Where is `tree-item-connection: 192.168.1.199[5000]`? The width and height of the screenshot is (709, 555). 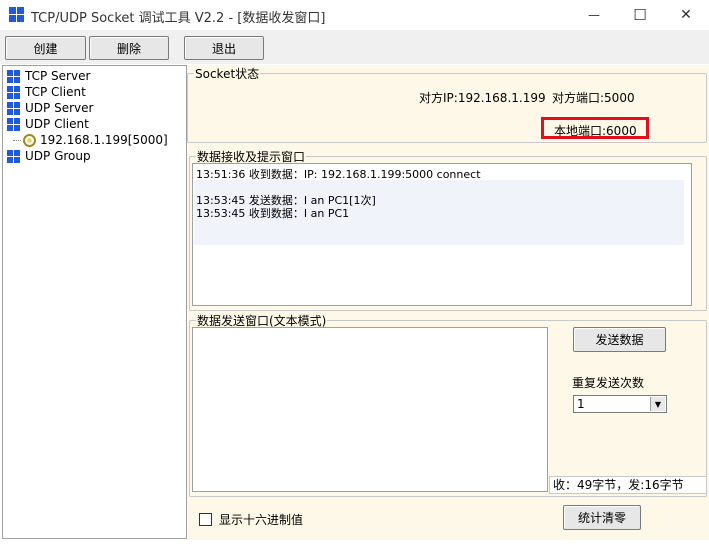 tree-item-connection: 192.168.1.199[5000] is located at coordinates (90, 140).